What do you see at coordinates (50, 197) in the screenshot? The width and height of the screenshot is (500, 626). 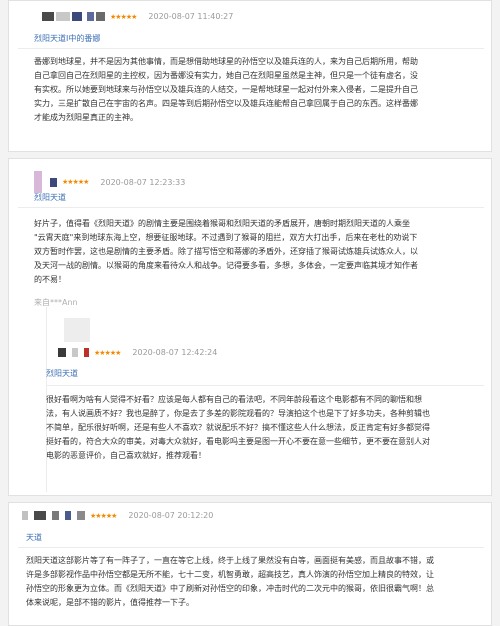 I see `review-title: 烈阳天道` at bounding box center [50, 197].